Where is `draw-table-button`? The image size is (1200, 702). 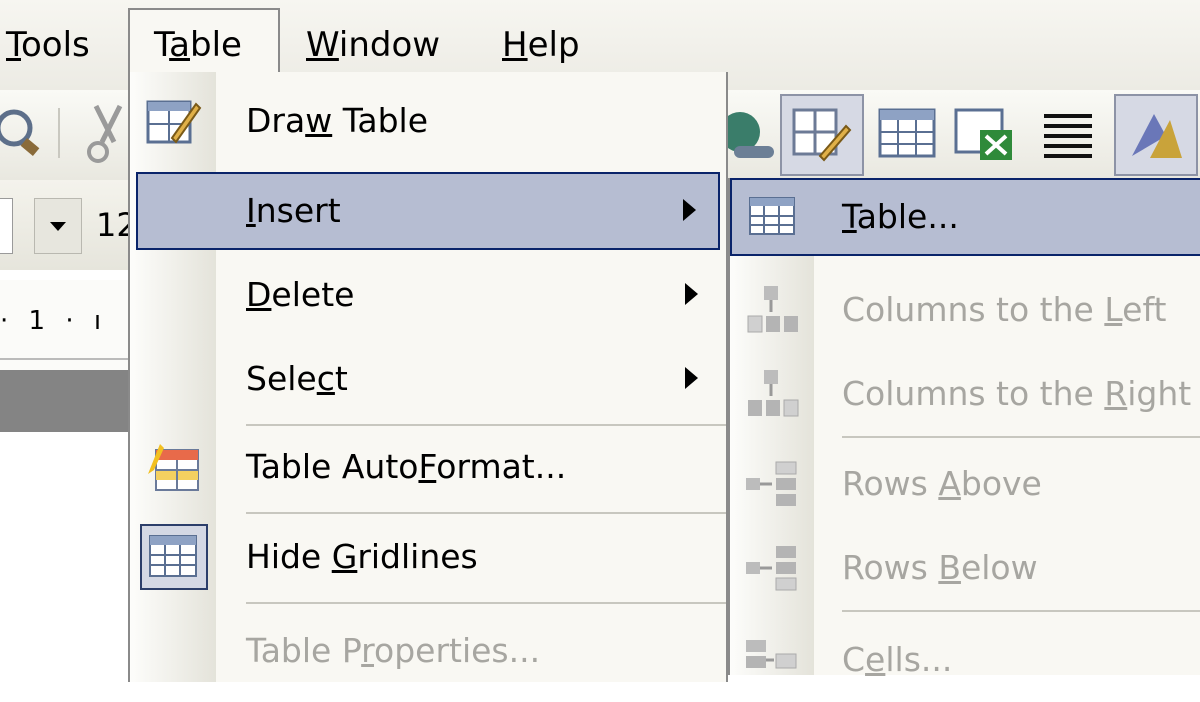
draw-table-button is located at coordinates (822, 135).